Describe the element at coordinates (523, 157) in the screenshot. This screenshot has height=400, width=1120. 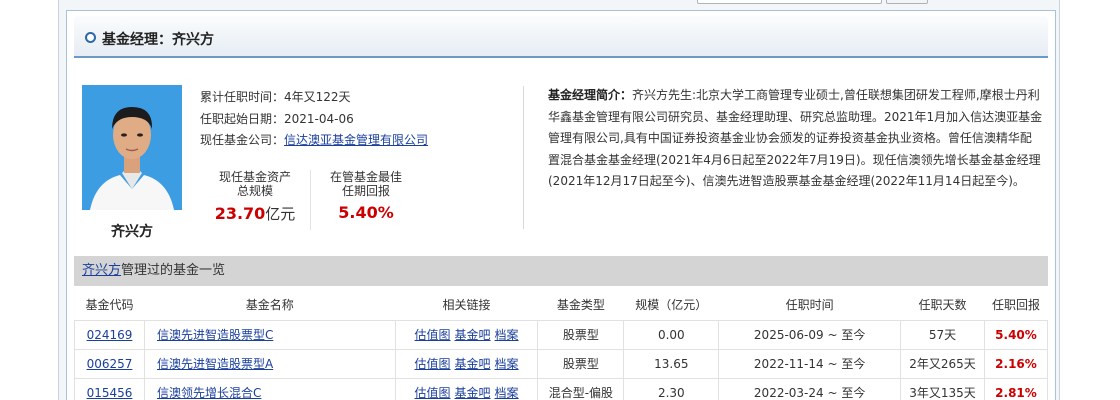
I see `info-divider` at that location.